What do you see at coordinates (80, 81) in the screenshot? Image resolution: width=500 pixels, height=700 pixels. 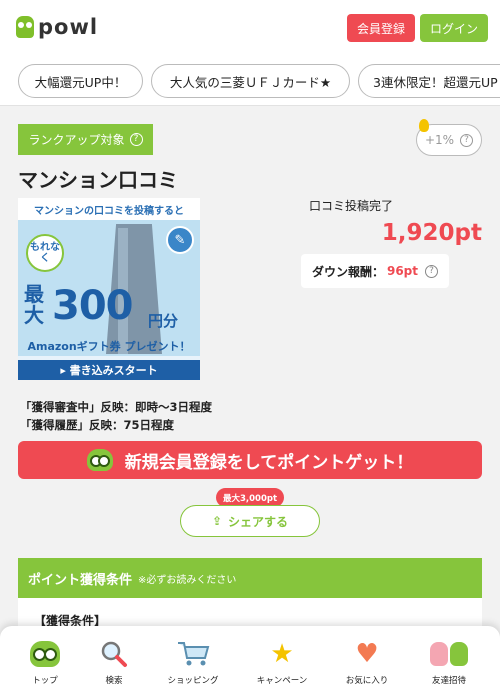 I see `chip-campaign: 大幅還元UP中！` at bounding box center [80, 81].